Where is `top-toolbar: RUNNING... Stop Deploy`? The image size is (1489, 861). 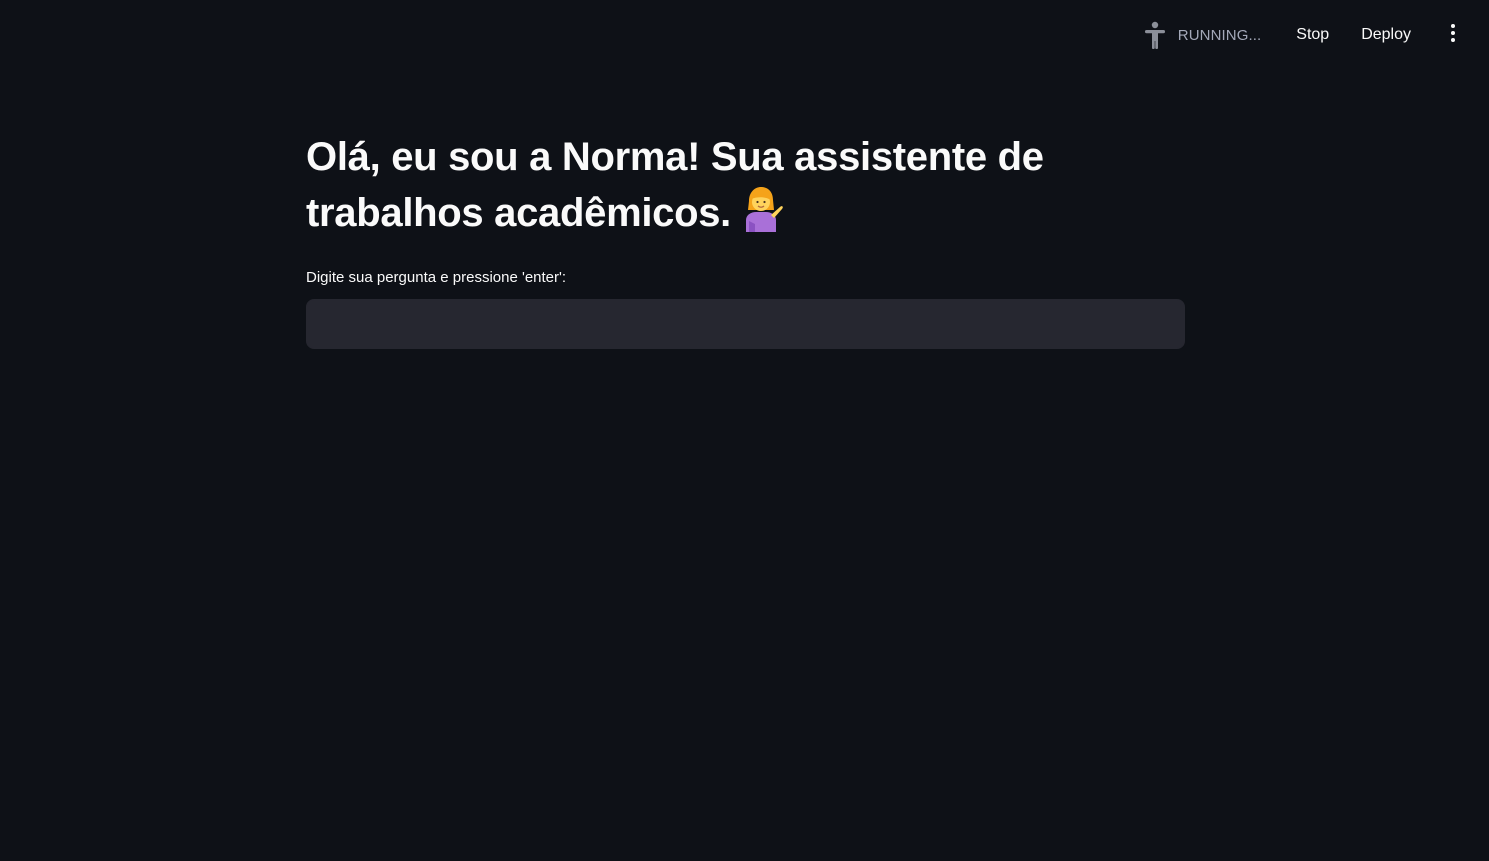
top-toolbar: RUNNING... Stop Deploy is located at coordinates (1315, 35).